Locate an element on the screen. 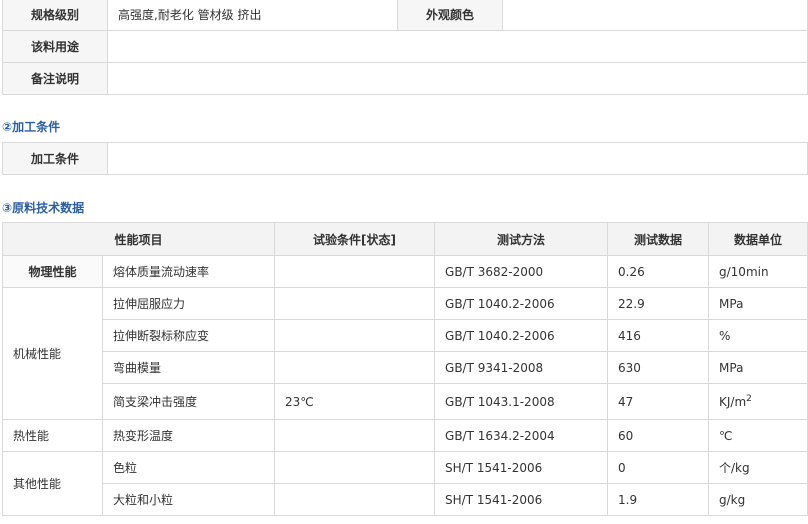 The height and width of the screenshot is (524, 808). header-method: 测试方法 is located at coordinates (521, 239).